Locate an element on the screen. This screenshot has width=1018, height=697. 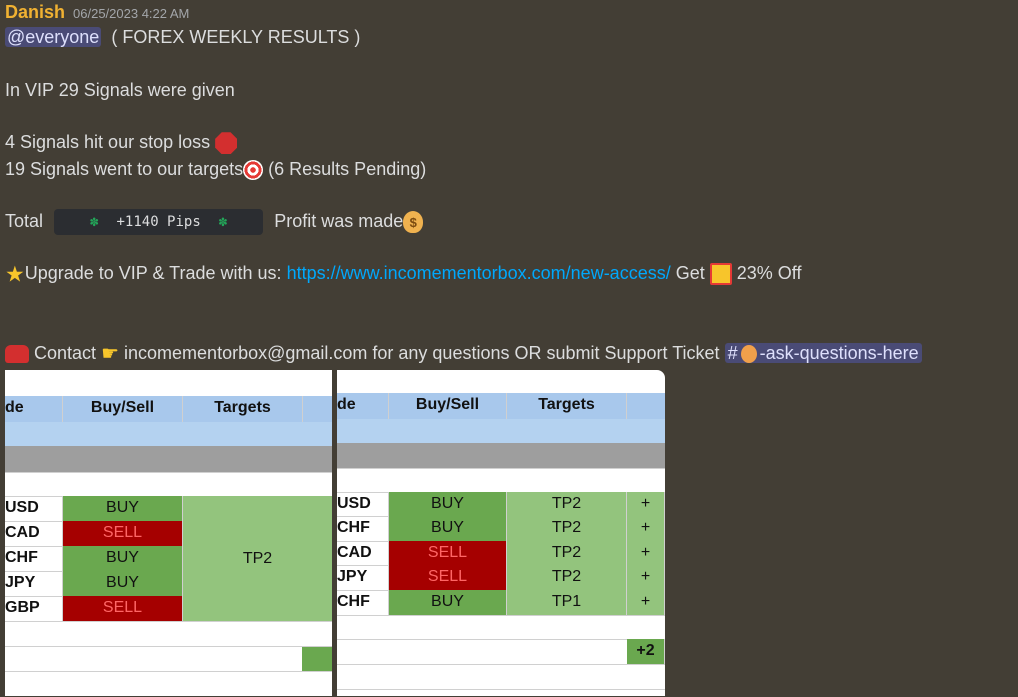
merged-target-cell: TP2 is located at coordinates (257, 558).